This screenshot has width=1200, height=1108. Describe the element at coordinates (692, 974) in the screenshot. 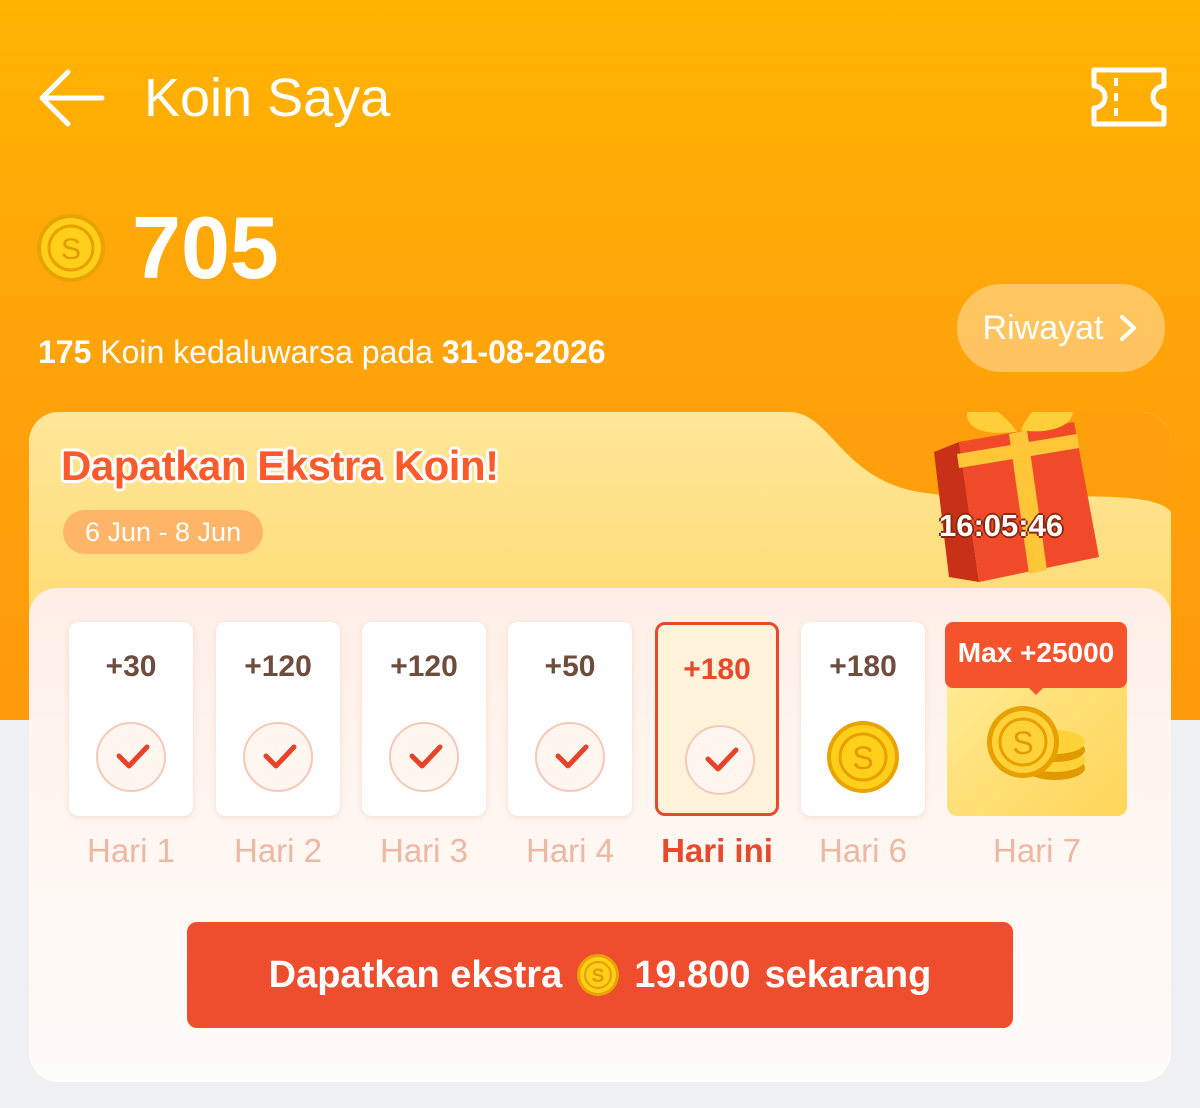

I see `cta-amount: 19.800` at that location.